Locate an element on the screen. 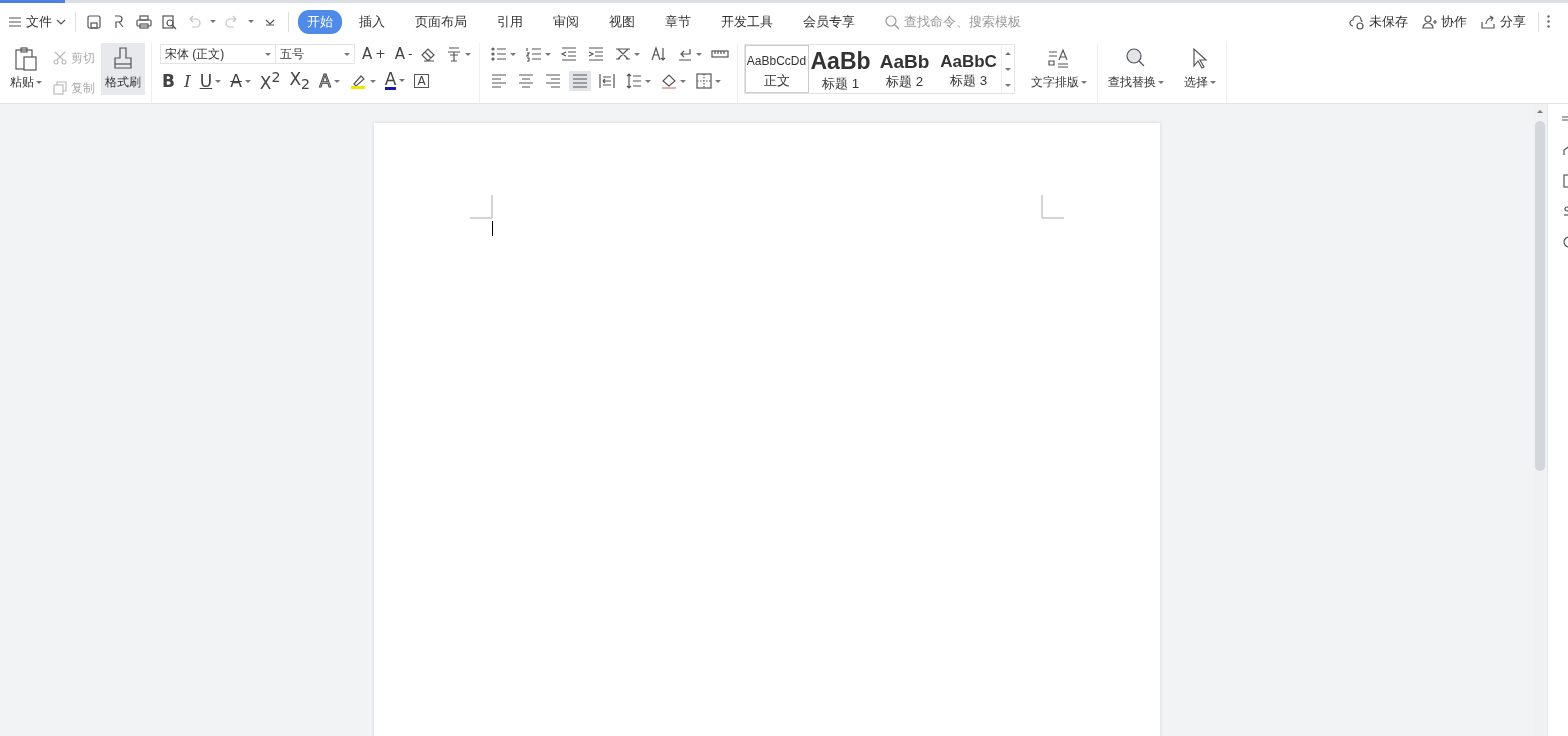 The image size is (1568, 736). text-layout-button: 文字排版 is located at coordinates (1058, 69).